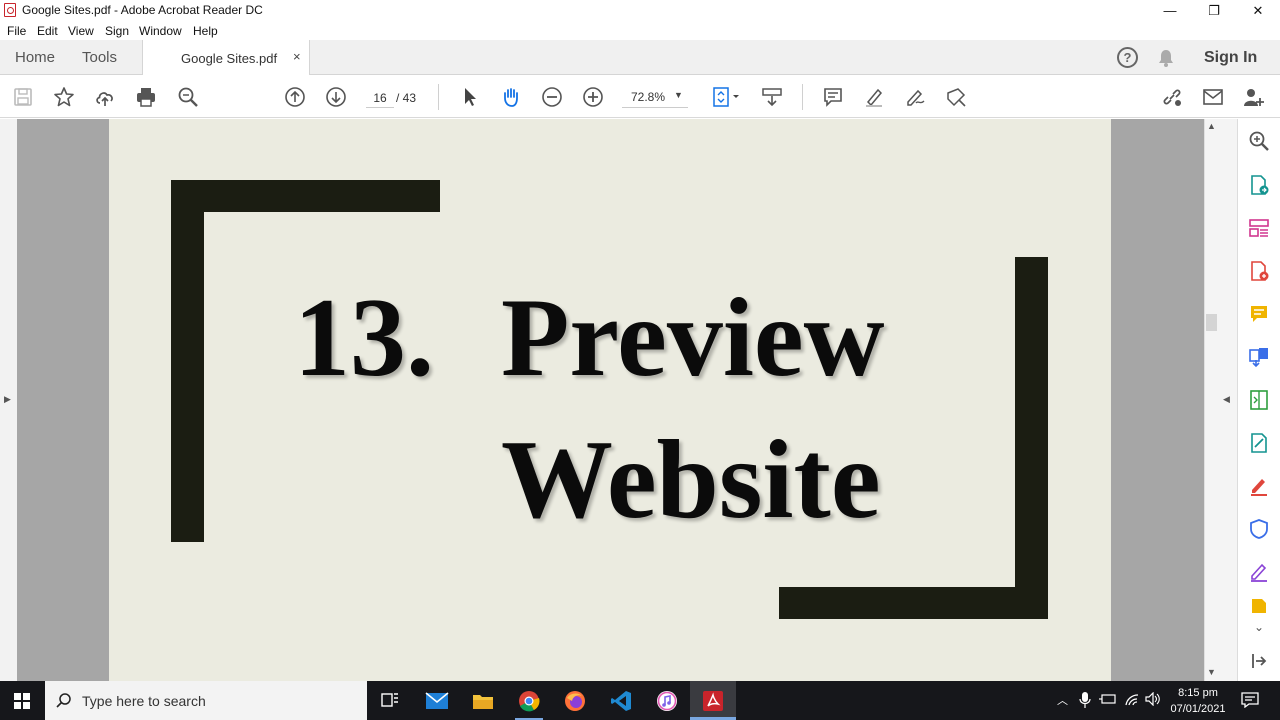  I want to click on scroll-up-icon: ▲, so click(1211, 126).